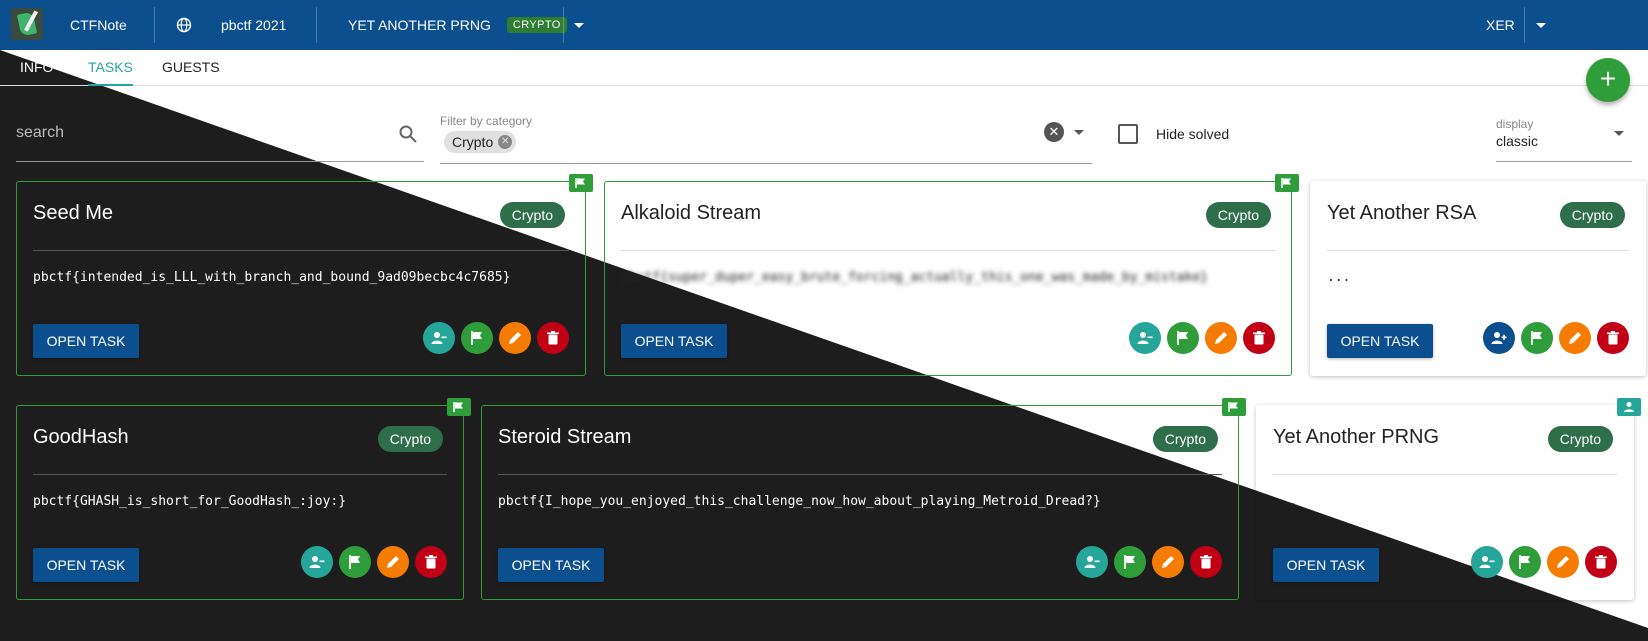 The width and height of the screenshot is (1648, 641). What do you see at coordinates (486, 121) in the screenshot?
I see `filter-label: Filter by category` at bounding box center [486, 121].